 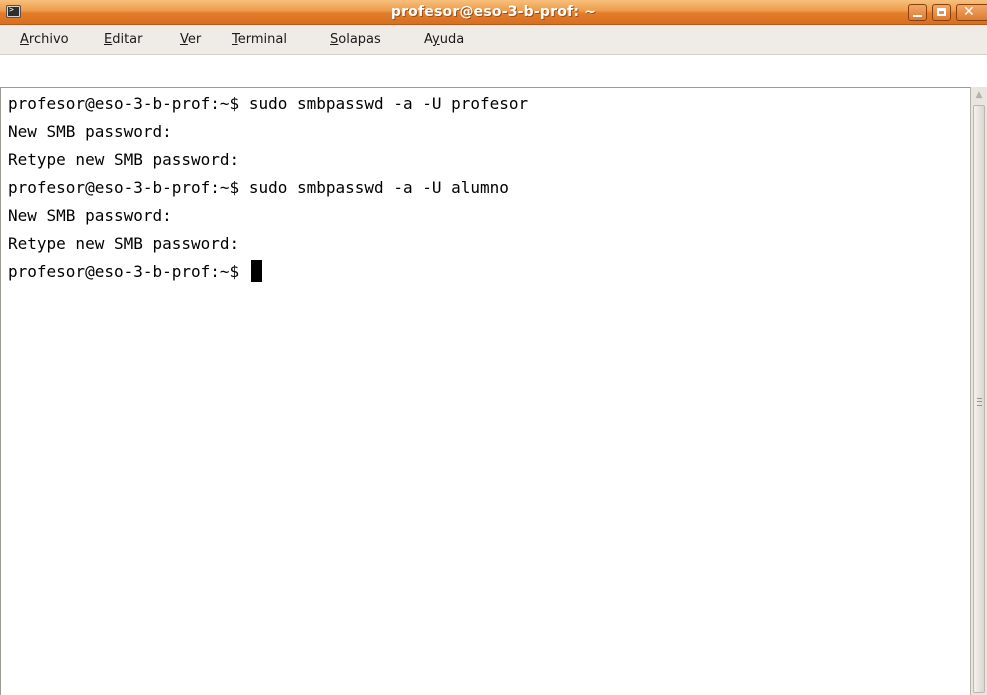 I want to click on vertical-scrollbar: ▲, so click(x=978, y=391).